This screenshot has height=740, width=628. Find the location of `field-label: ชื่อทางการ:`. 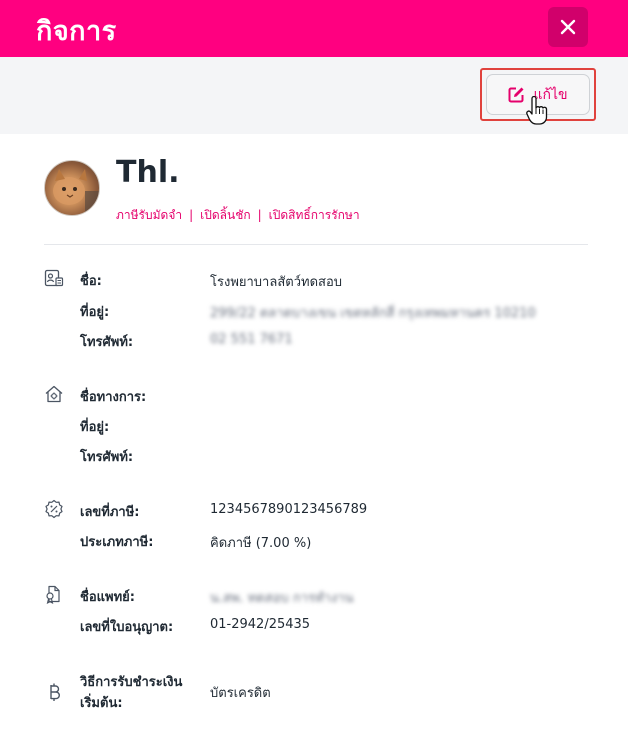

field-label: ชื่อทางการ: is located at coordinates (113, 397).